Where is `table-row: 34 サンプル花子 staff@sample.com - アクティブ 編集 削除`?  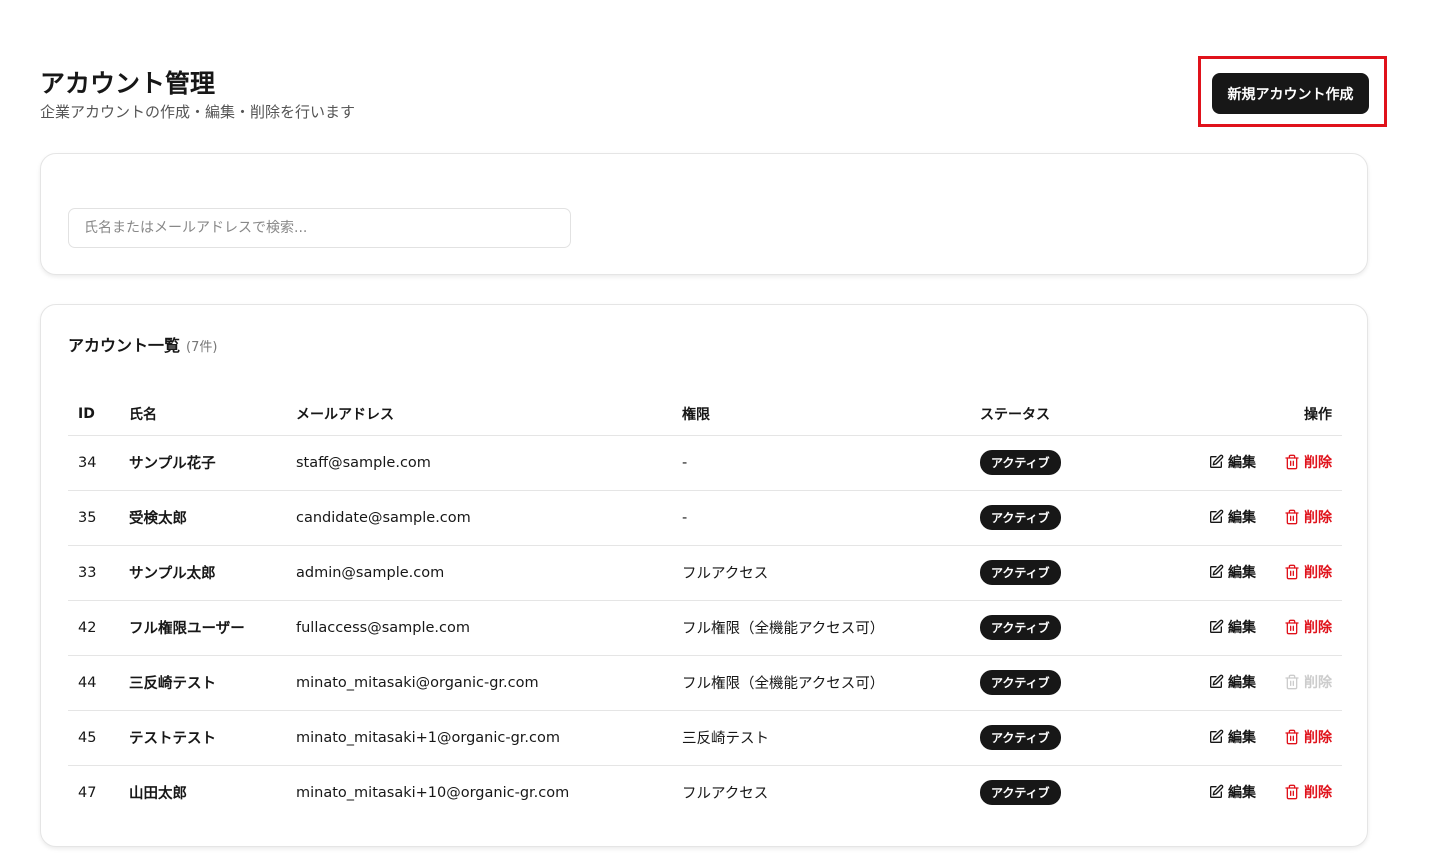
table-row: 34 サンプル花子 staff@sample.com - アクティブ 編集 削除 is located at coordinates (705, 463).